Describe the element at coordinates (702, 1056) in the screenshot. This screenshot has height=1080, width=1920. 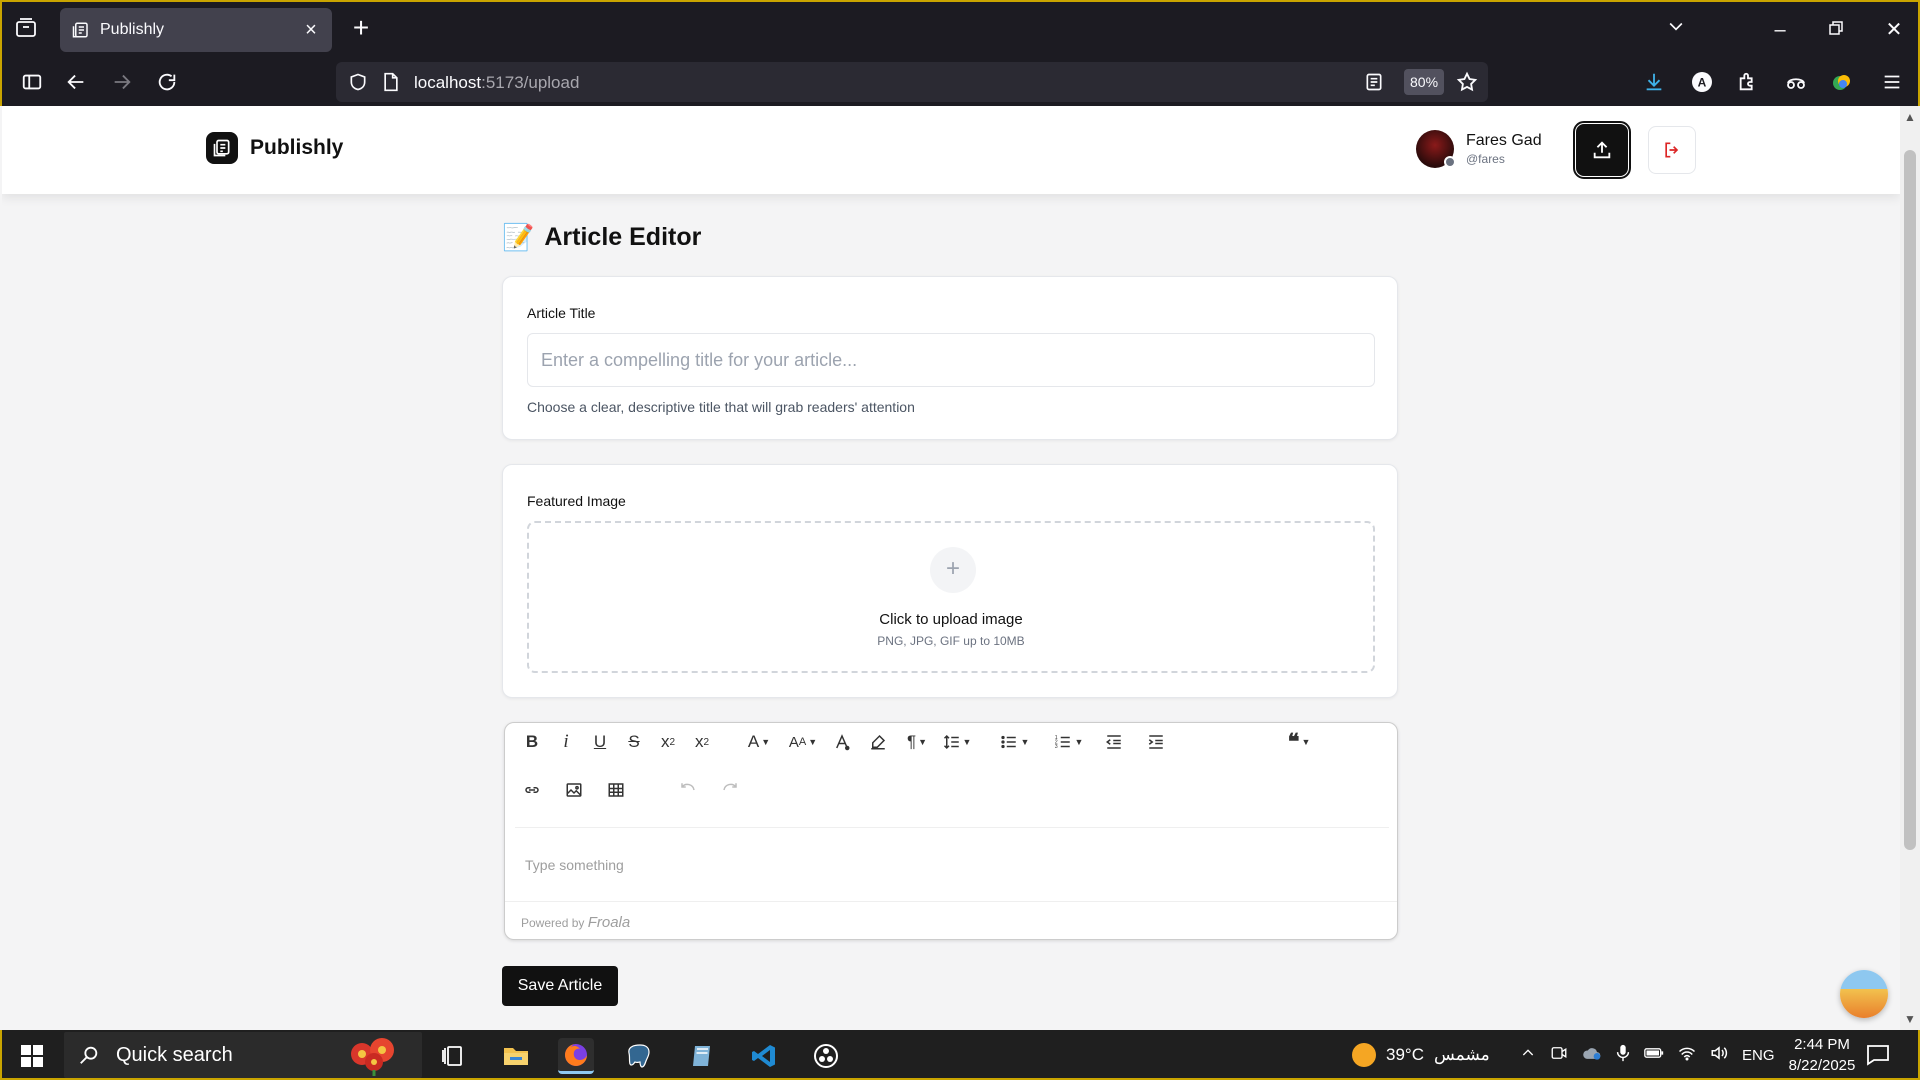
I see `app-book-icon` at that location.